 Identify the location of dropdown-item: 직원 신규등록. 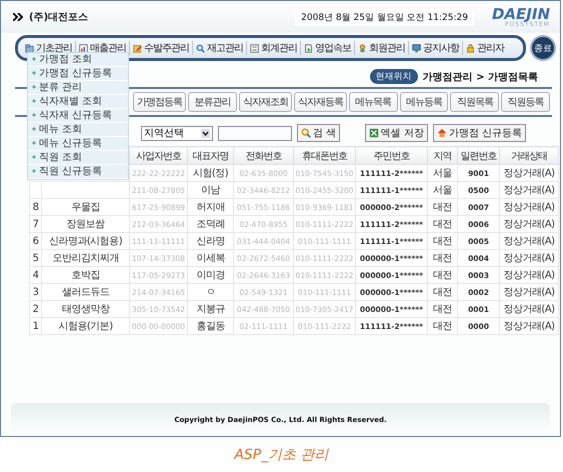
(78, 172).